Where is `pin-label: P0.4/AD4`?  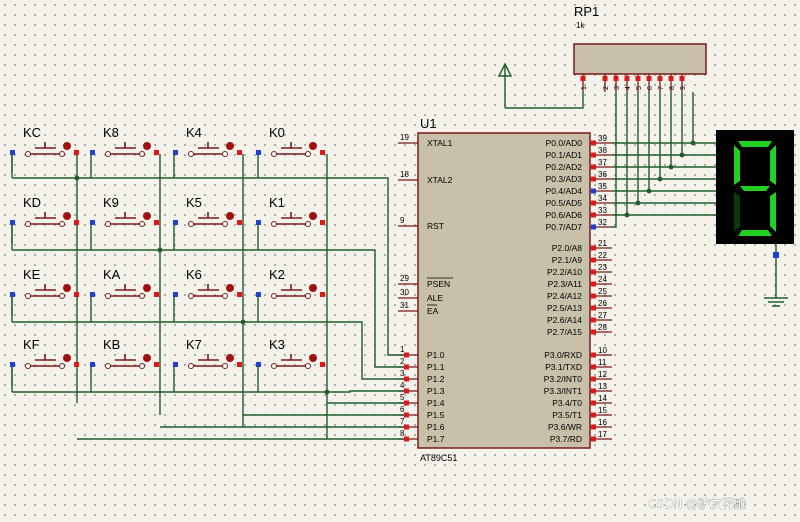 pin-label: P0.4/AD4 is located at coordinates (564, 191).